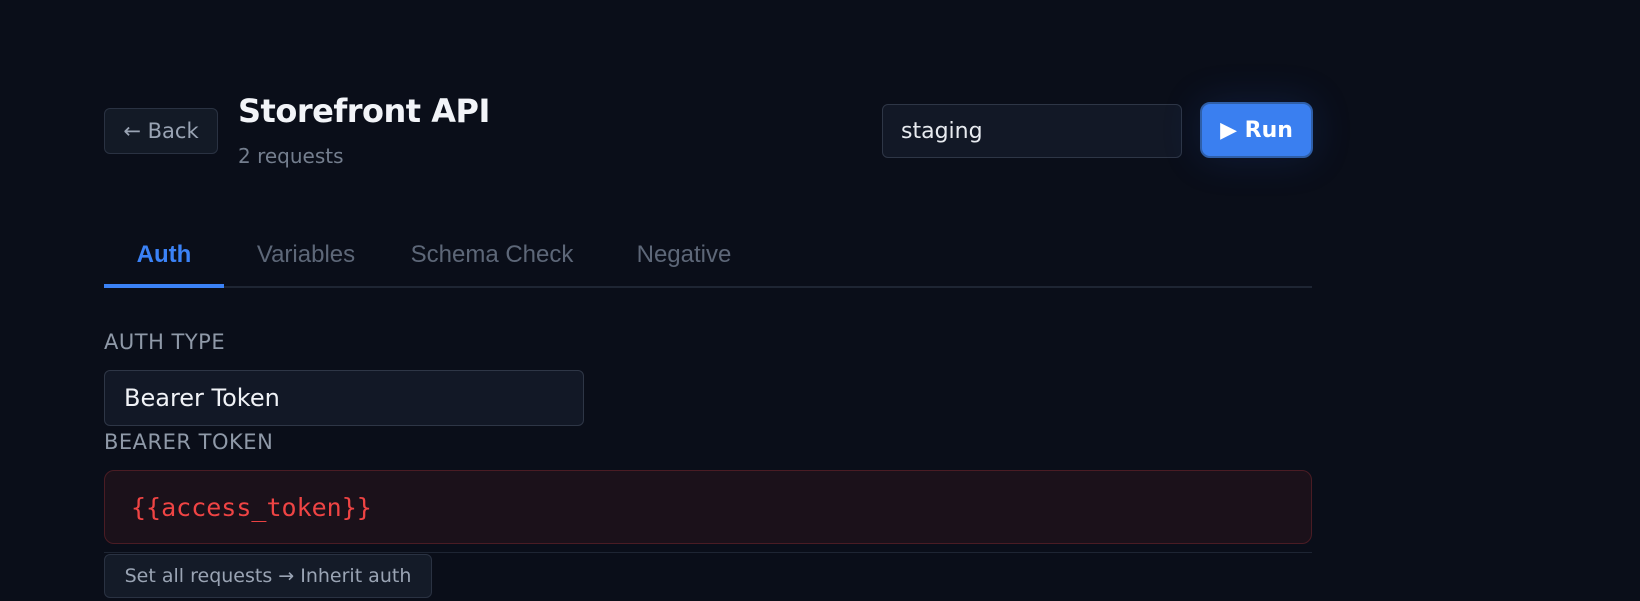 The image size is (1640, 601). I want to click on environment-input, so click(1032, 131).